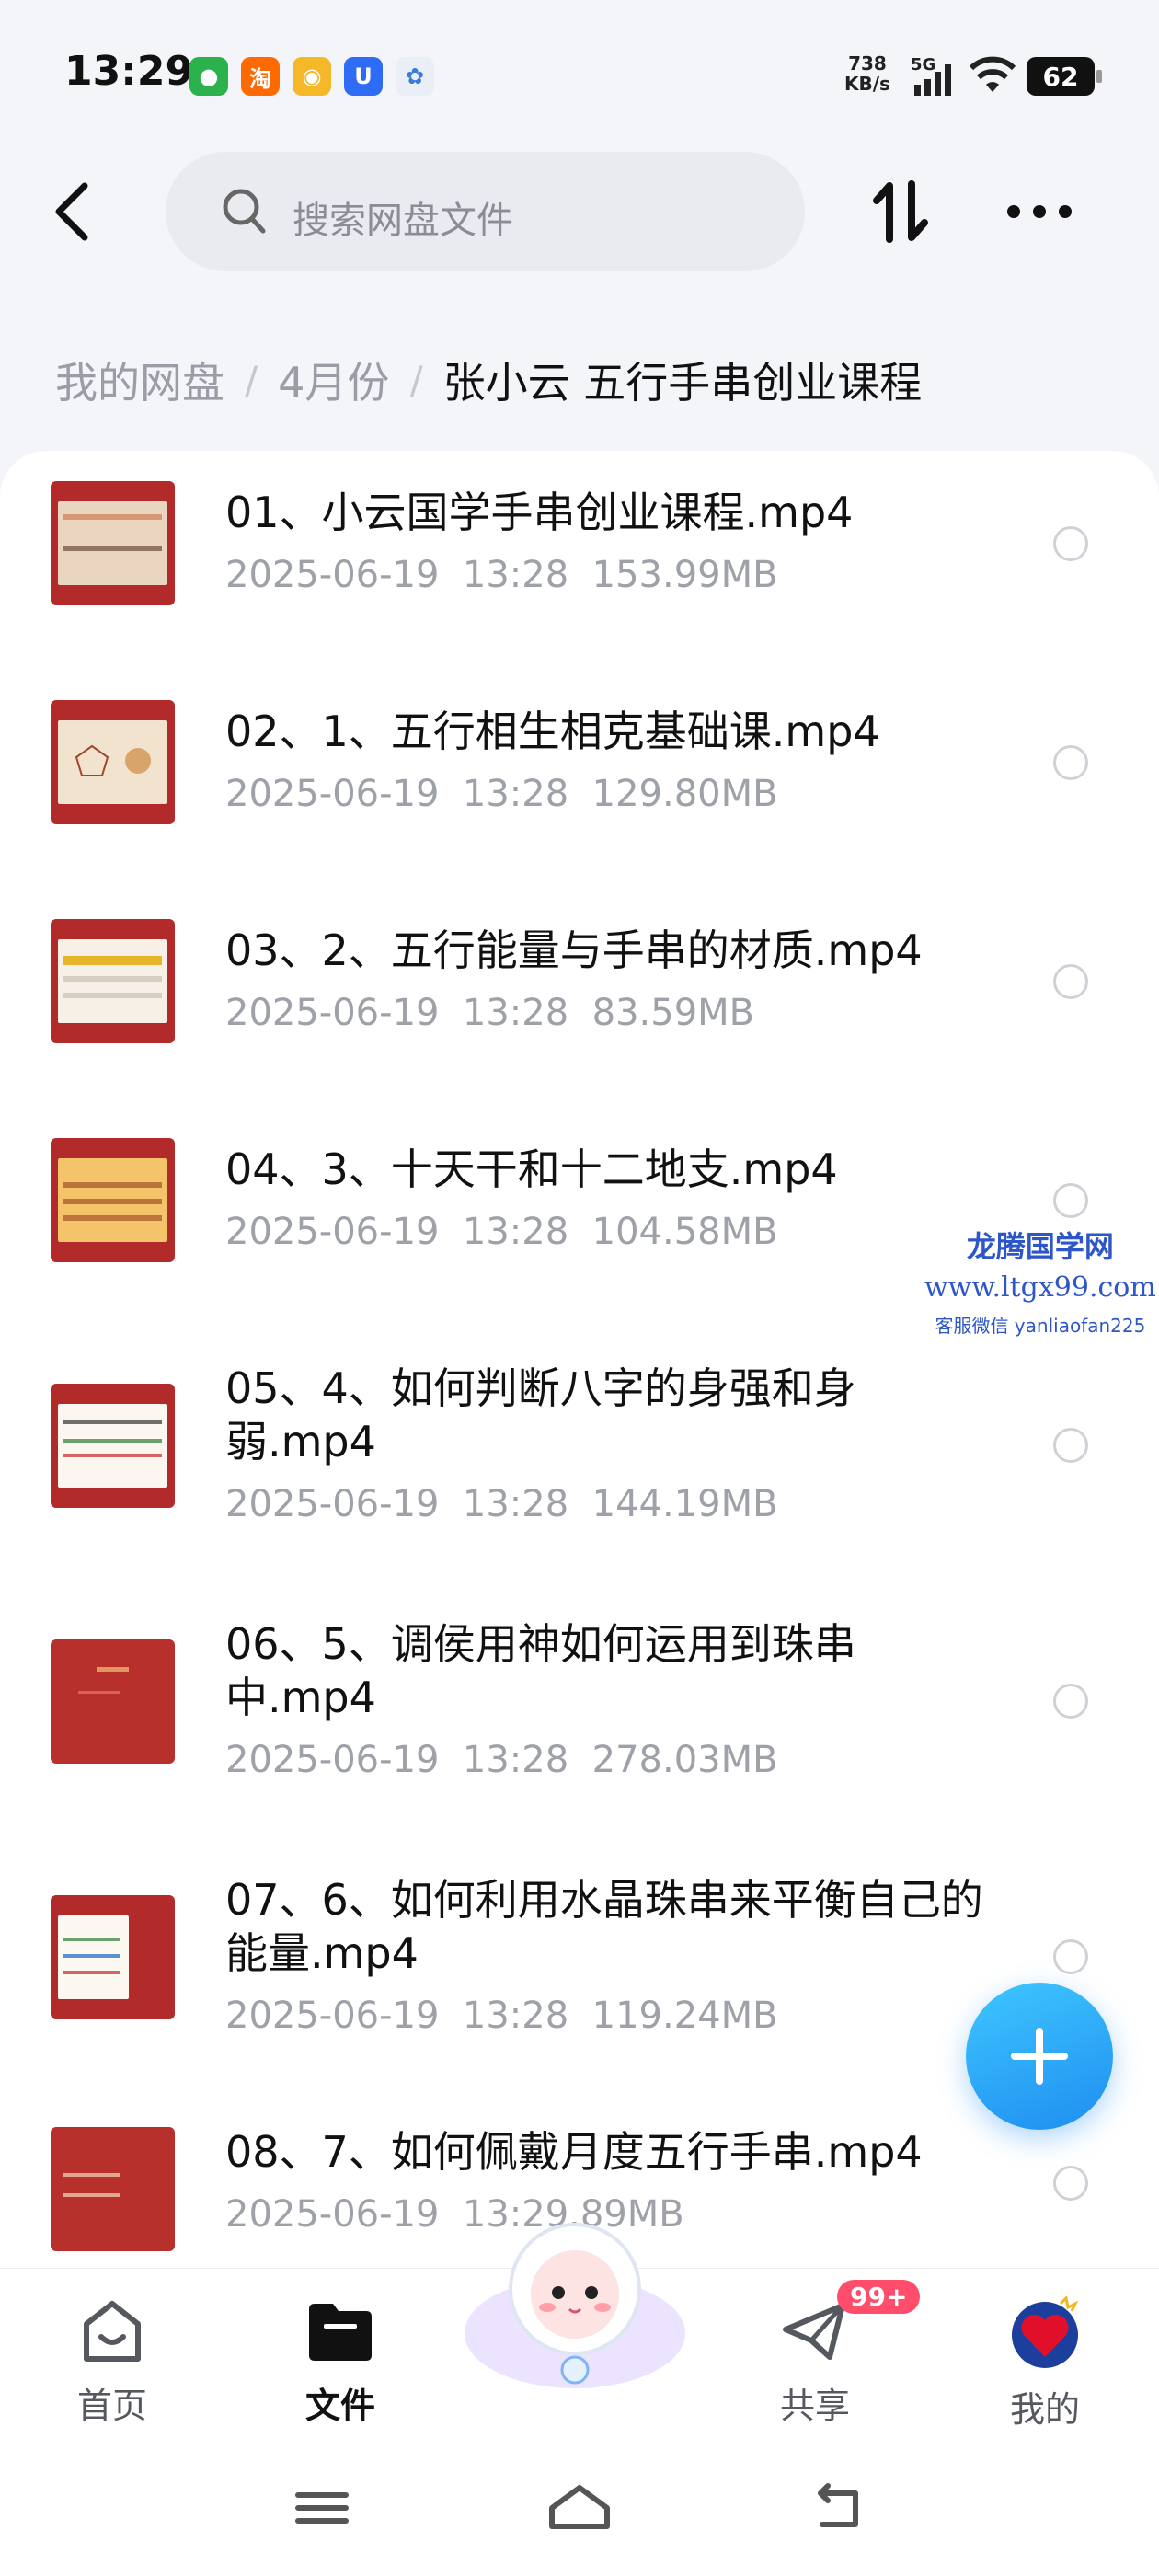 This screenshot has height=2576, width=1159. I want to click on status-time: 13:29, so click(129, 71).